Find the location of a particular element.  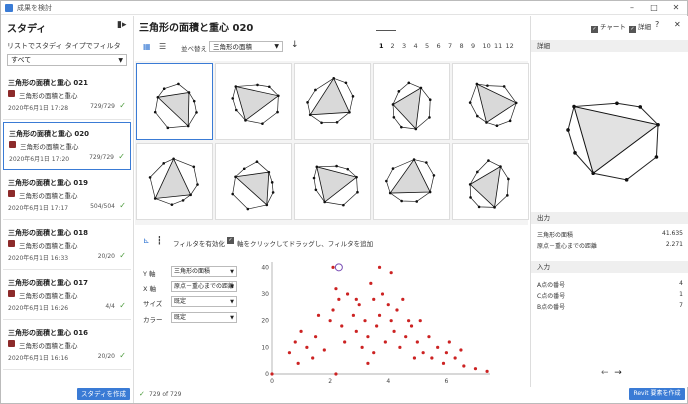

next-icon: → is located at coordinates (618, 373).